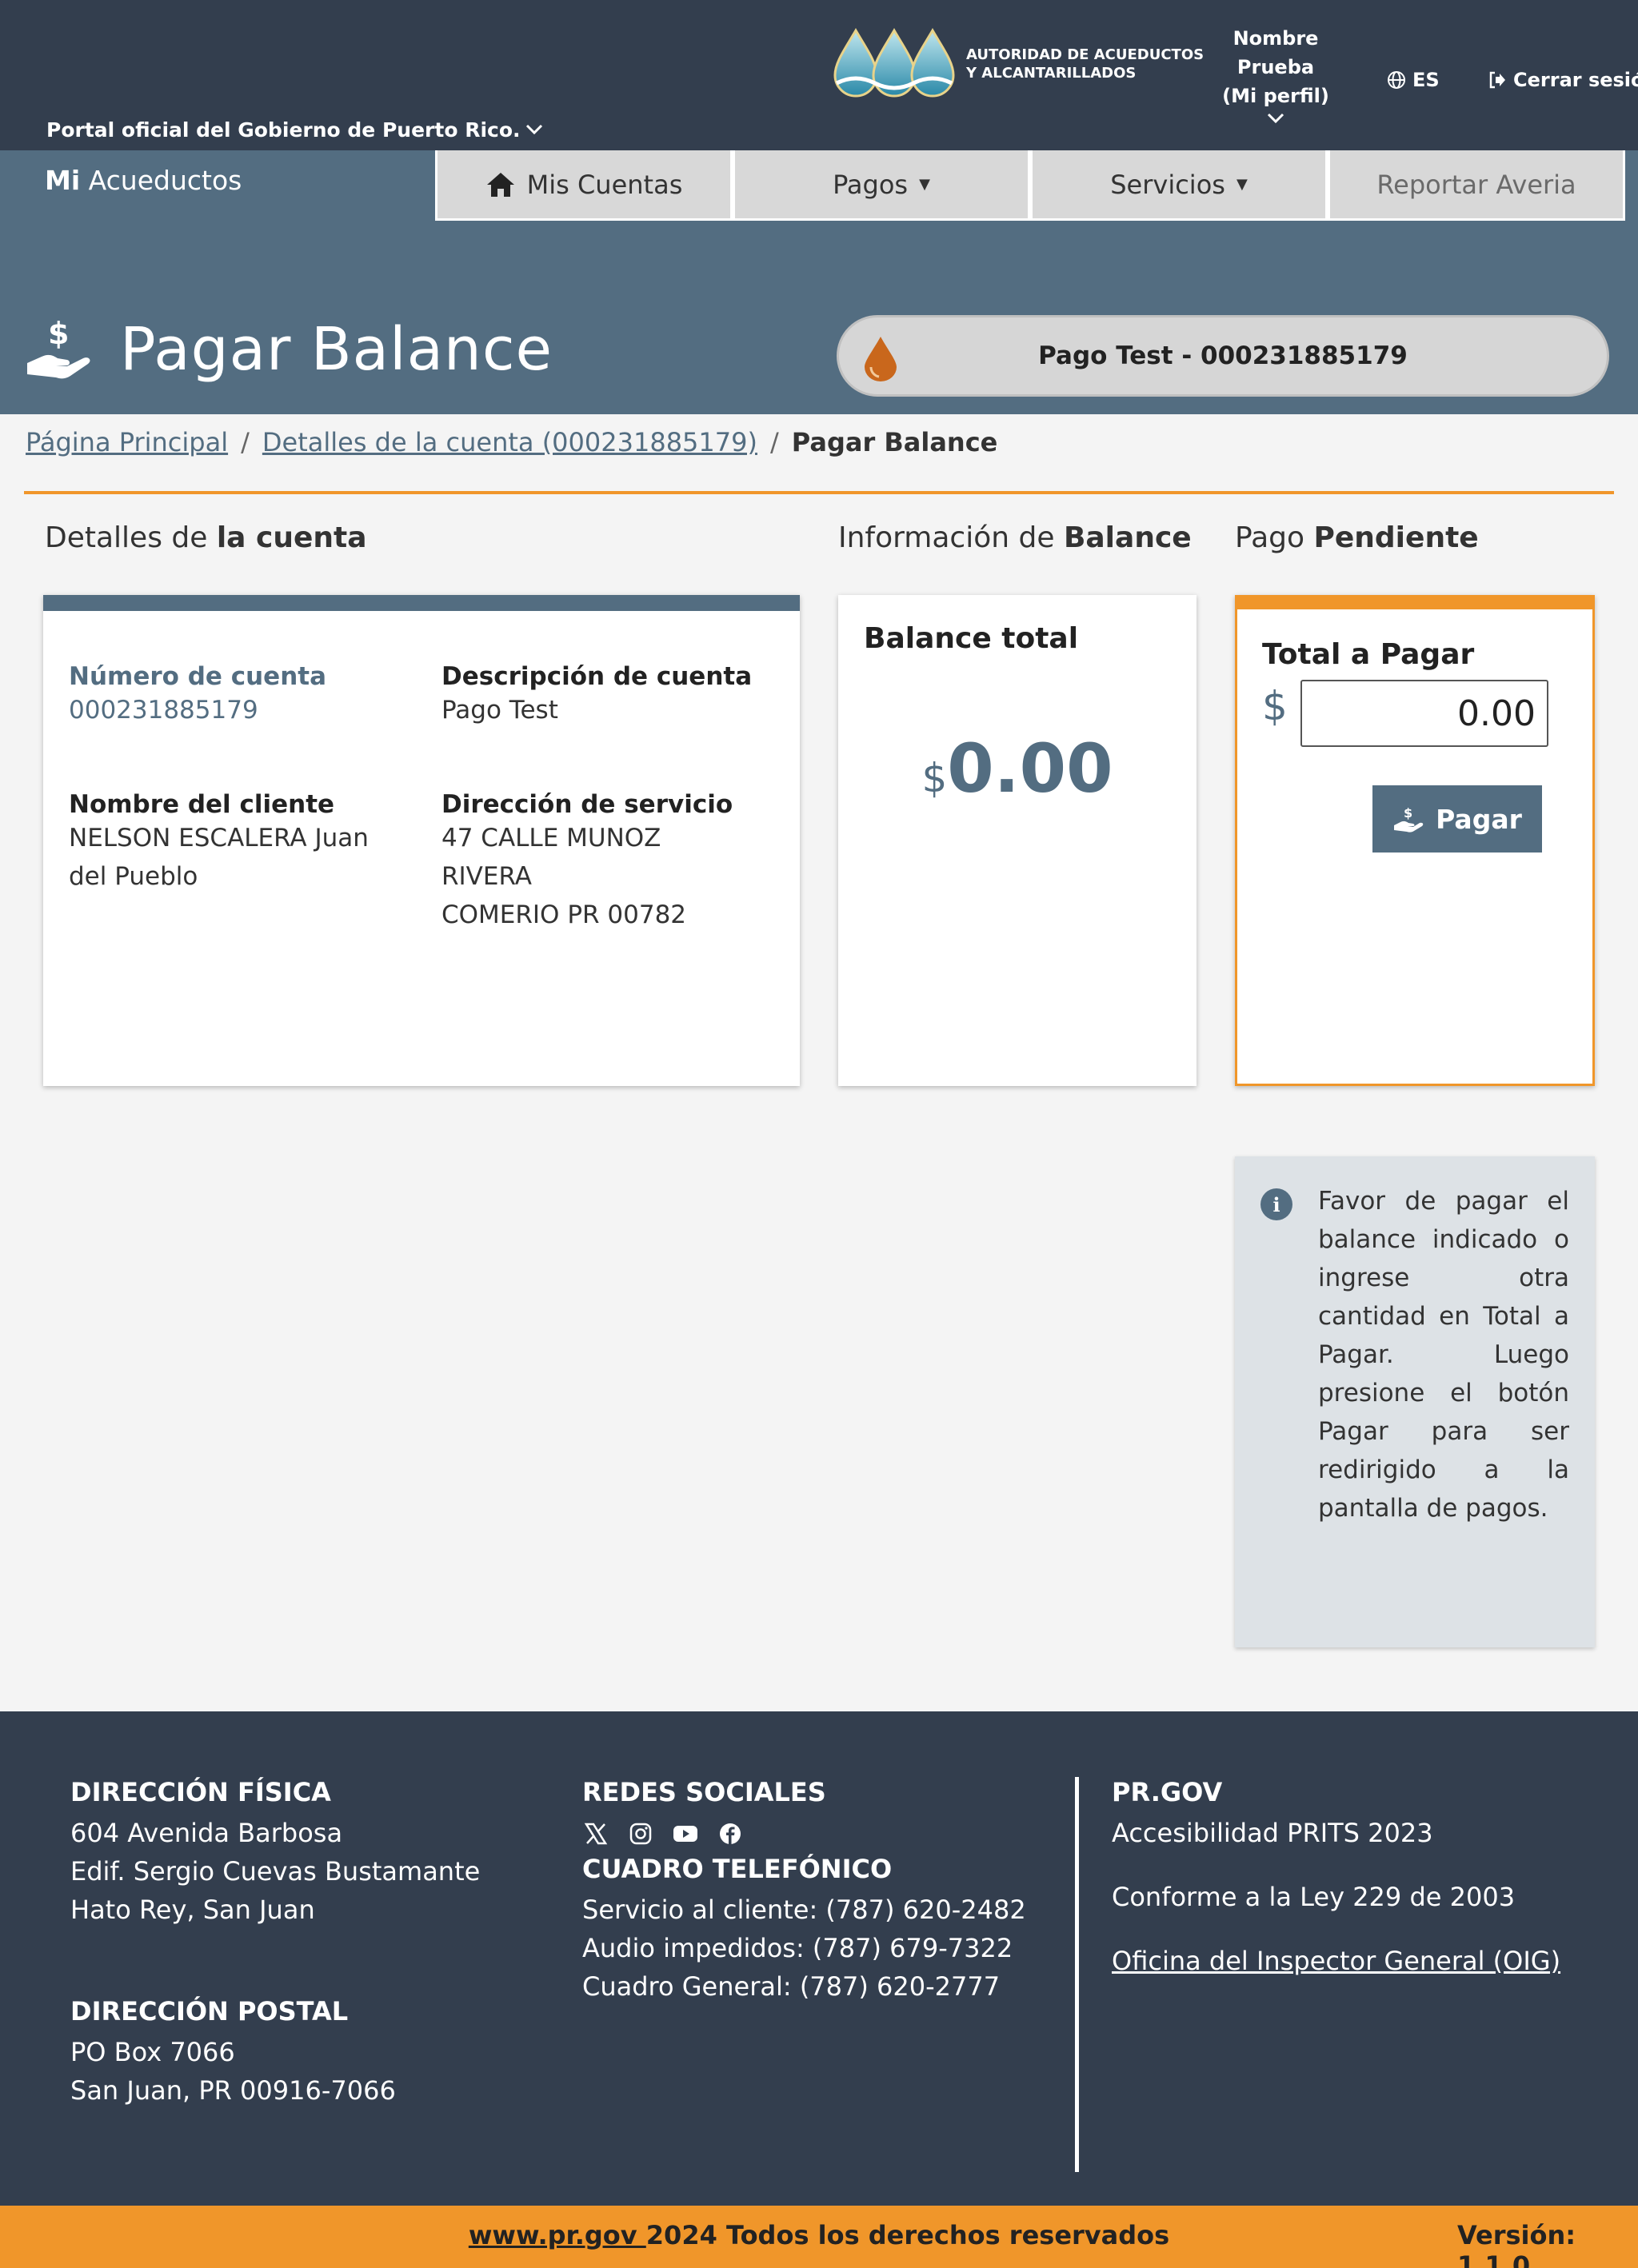  I want to click on pay-button-label: Pagar, so click(1479, 819).